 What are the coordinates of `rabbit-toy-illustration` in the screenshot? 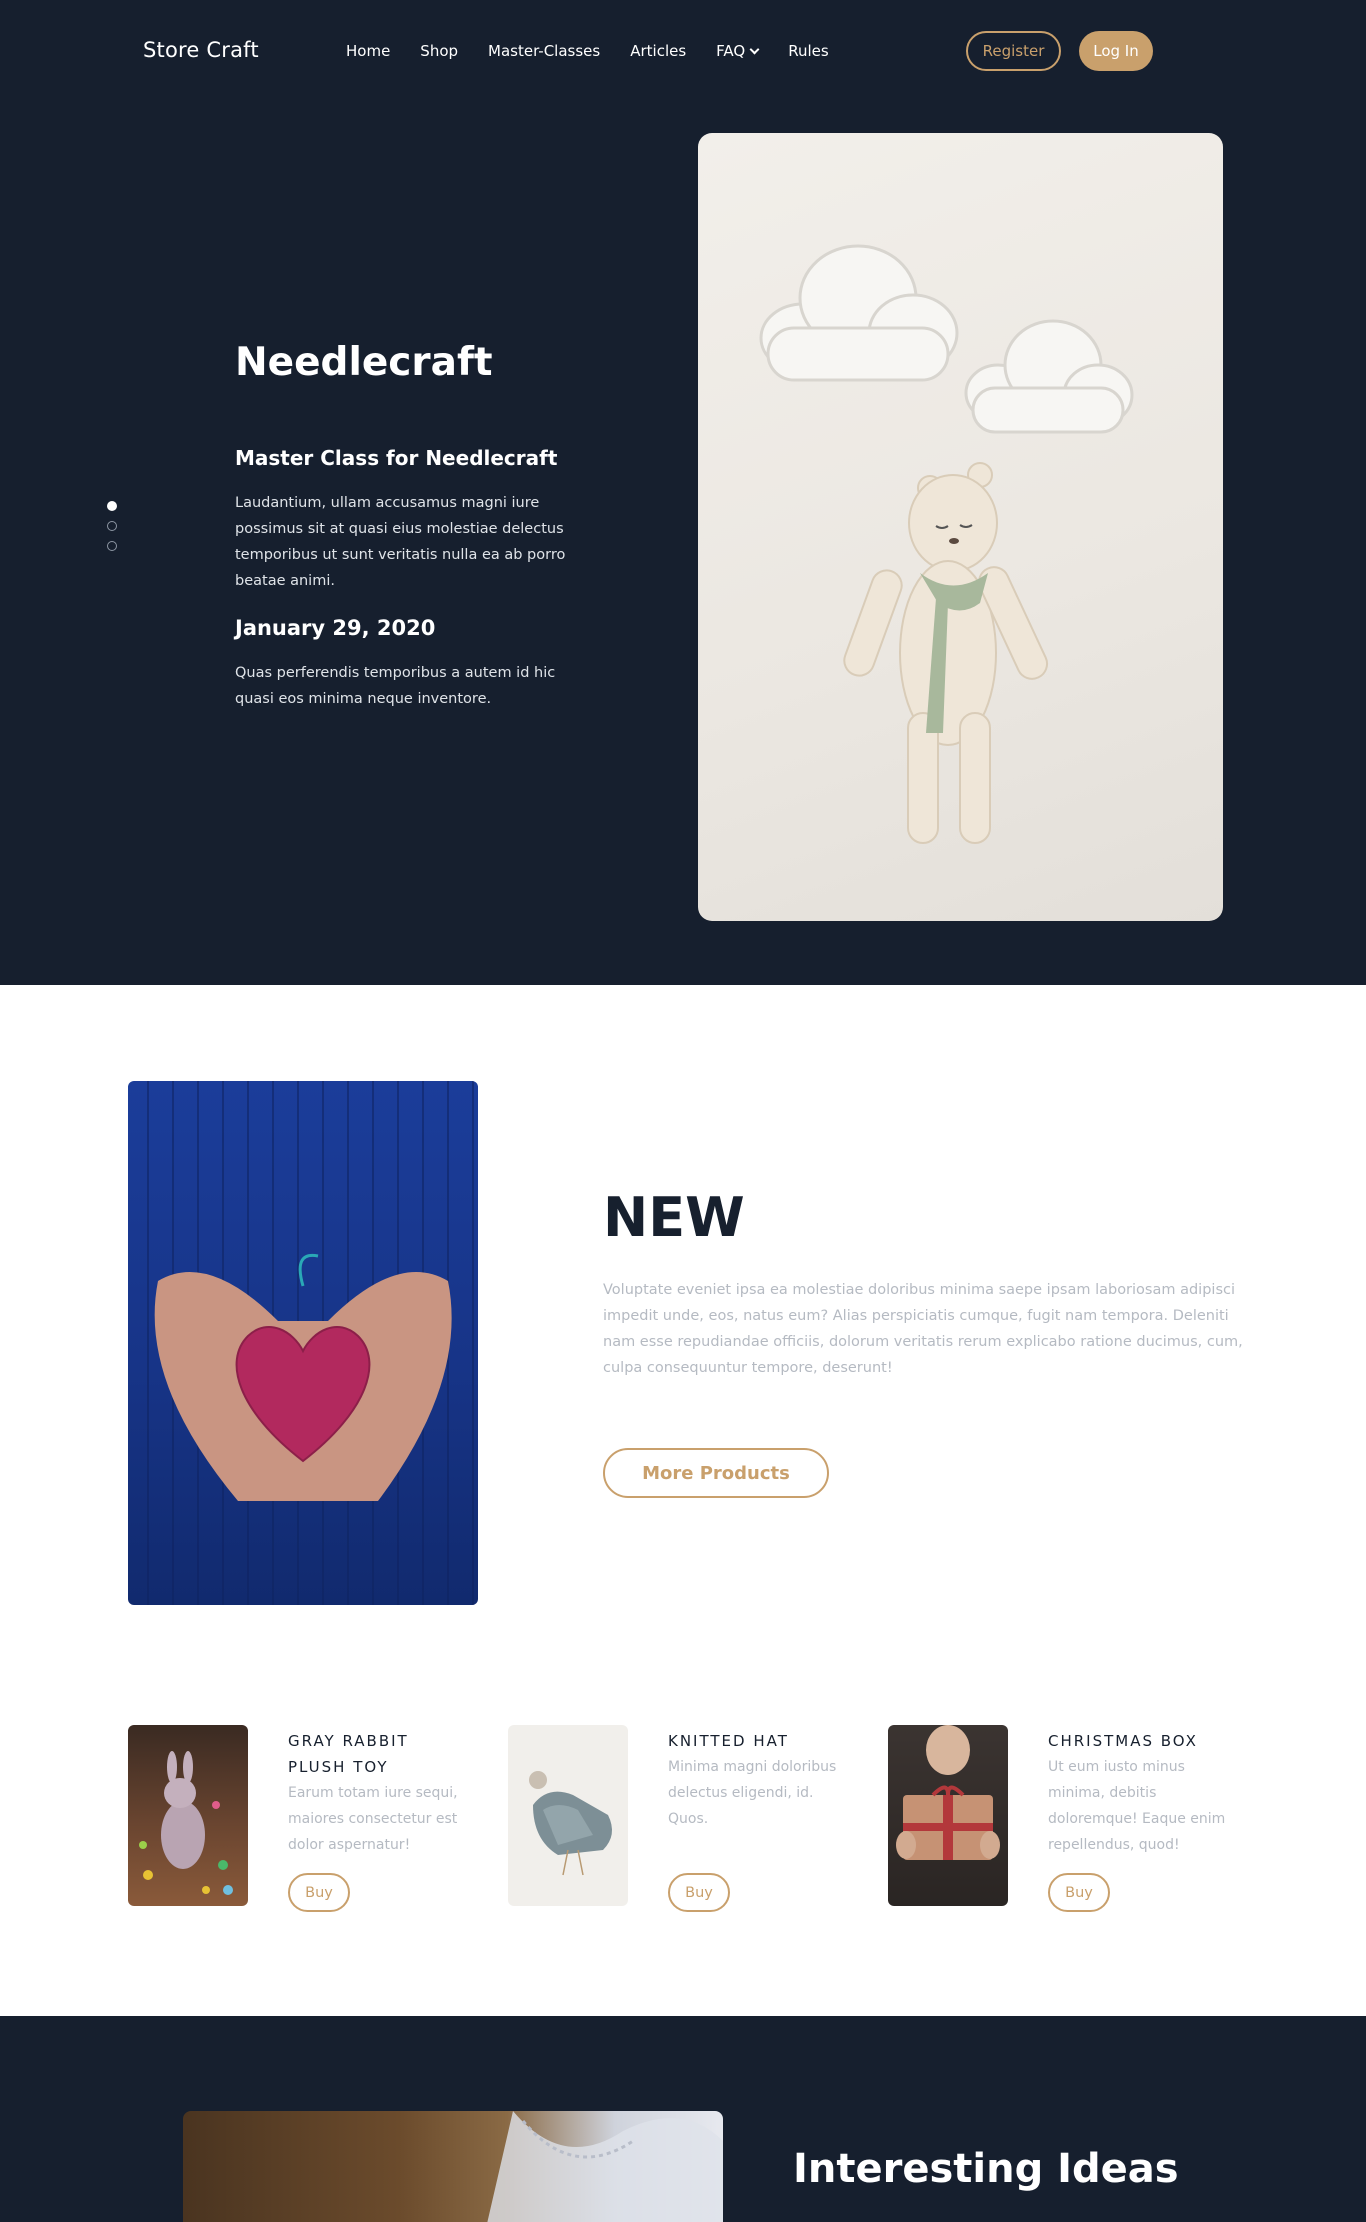 It's located at (186, 1823).